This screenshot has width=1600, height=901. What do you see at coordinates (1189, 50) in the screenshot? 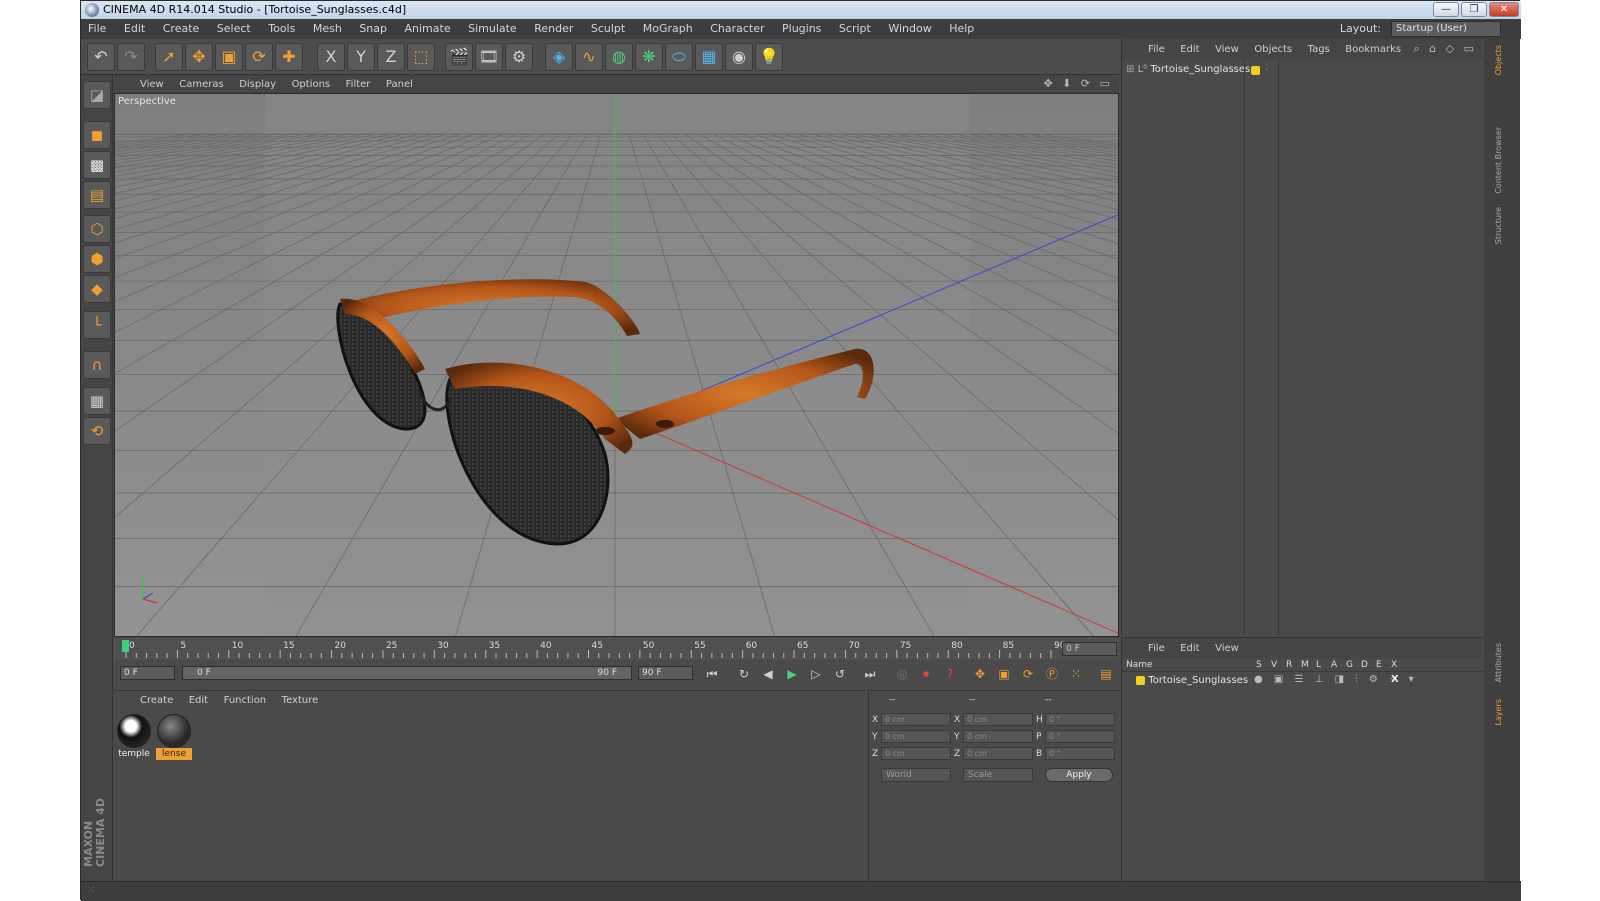
I see `objects-menu-edit: Edit` at bounding box center [1189, 50].